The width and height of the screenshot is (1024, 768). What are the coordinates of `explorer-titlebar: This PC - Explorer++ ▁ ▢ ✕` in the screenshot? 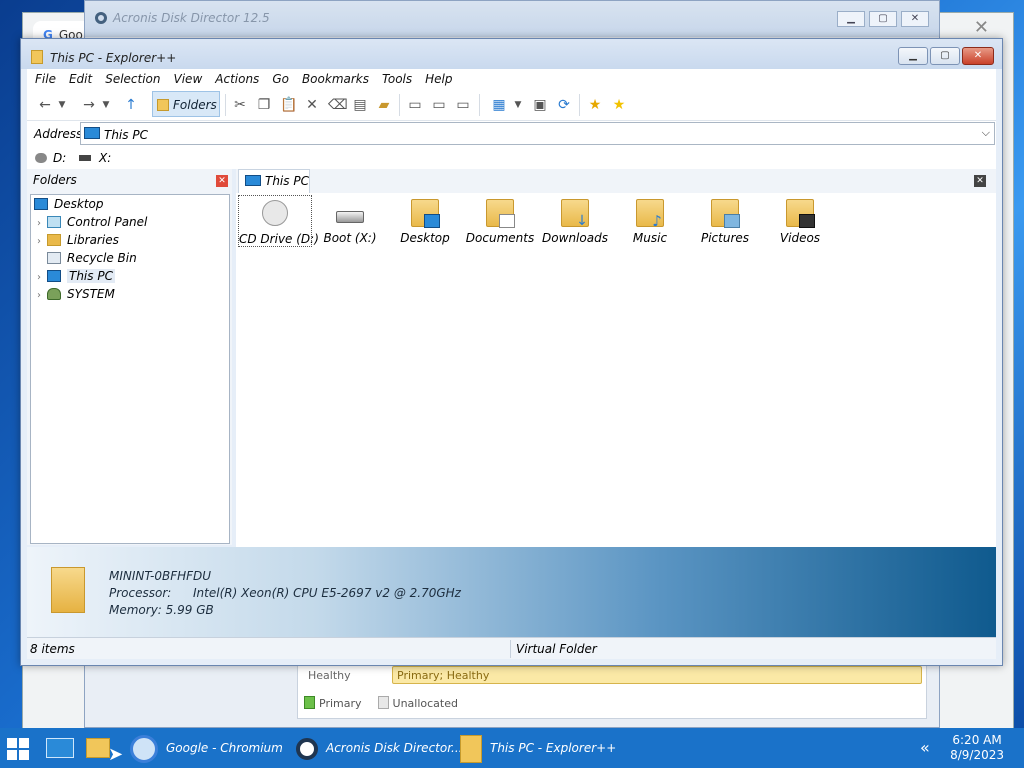 It's located at (511, 54).